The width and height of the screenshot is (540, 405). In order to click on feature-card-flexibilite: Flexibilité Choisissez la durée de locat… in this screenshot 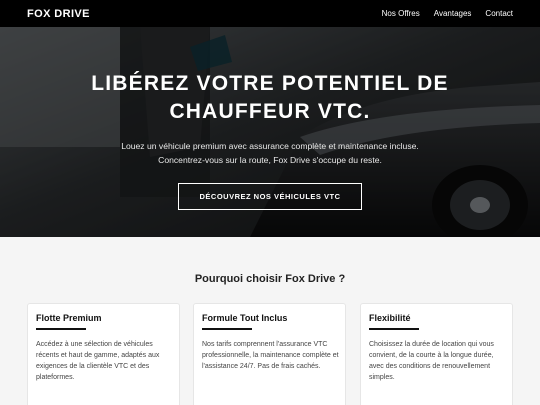, I will do `click(436, 354)`.